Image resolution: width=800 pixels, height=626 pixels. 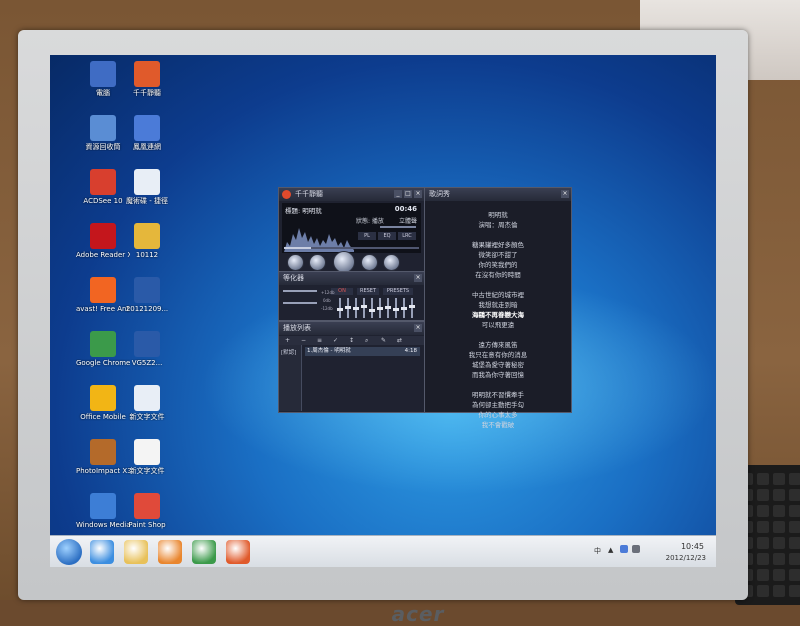 What do you see at coordinates (686, 558) in the screenshot?
I see `clock-date: 2012/12/23` at bounding box center [686, 558].